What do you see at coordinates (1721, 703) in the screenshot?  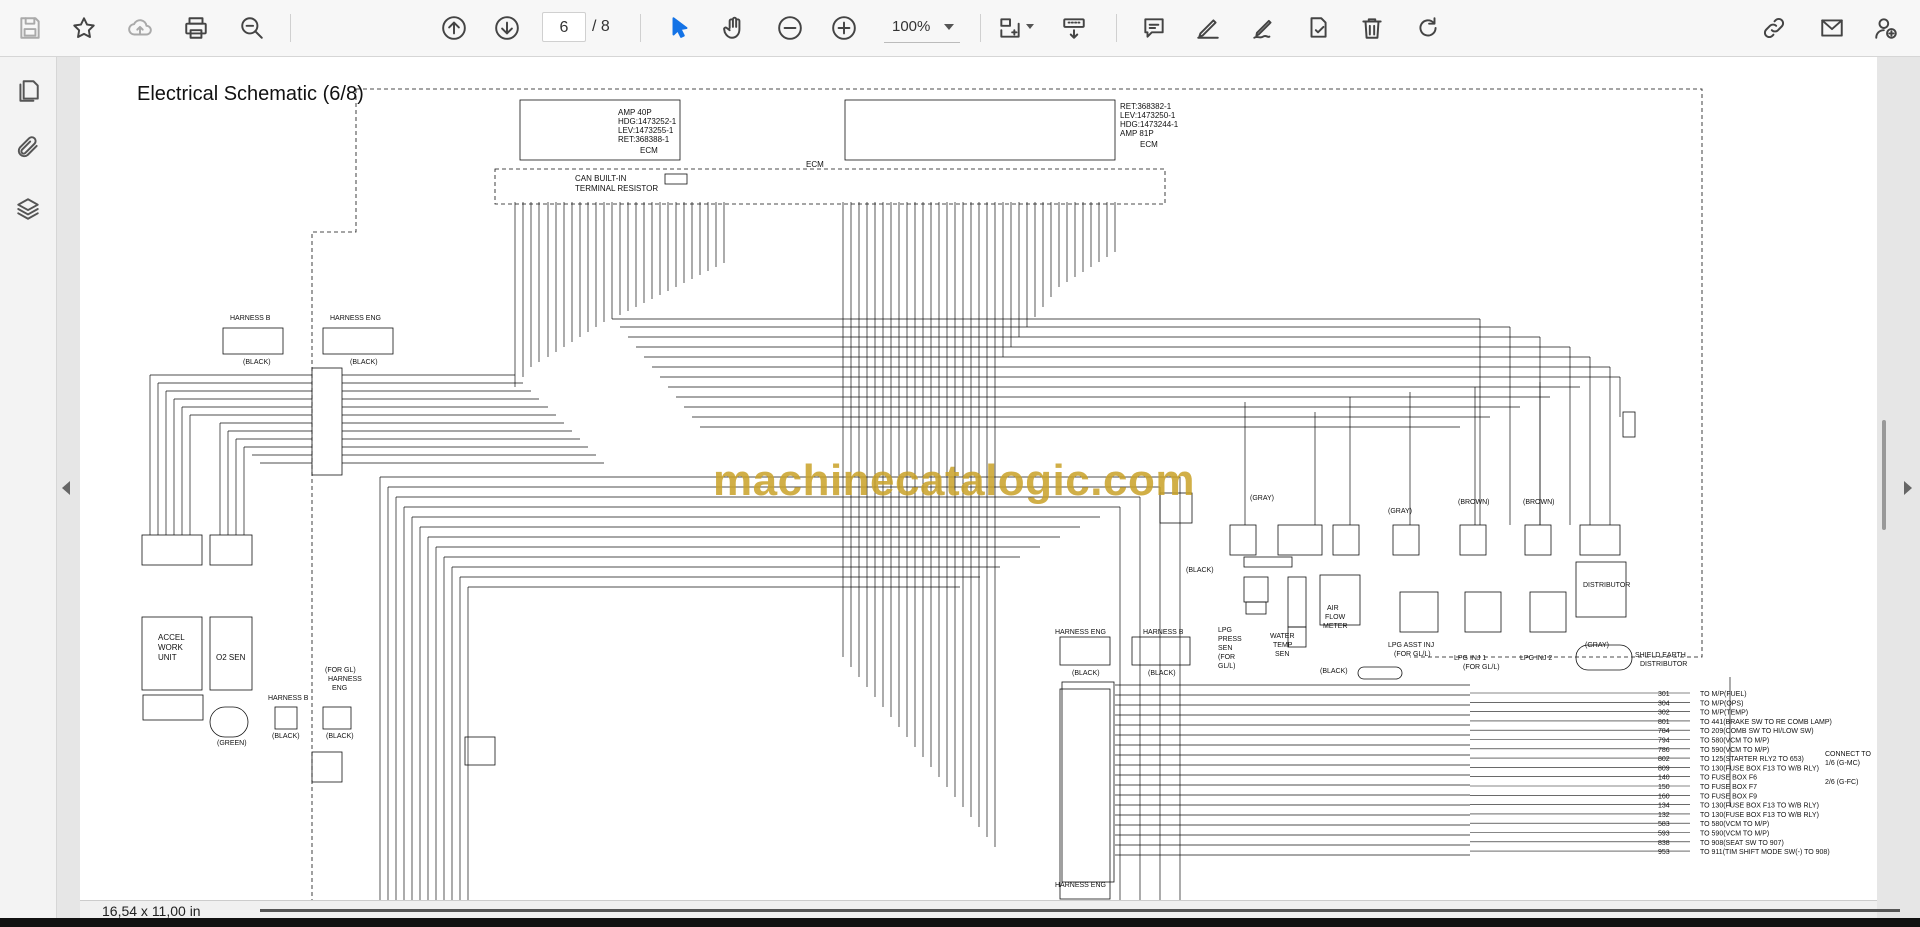 I see `connection-destination: TO M/P(OPS)` at bounding box center [1721, 703].